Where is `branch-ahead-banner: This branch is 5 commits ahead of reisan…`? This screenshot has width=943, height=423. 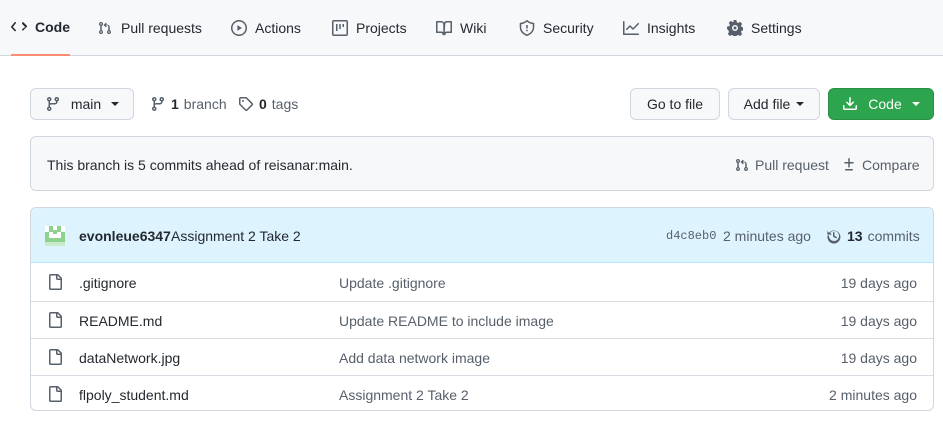 branch-ahead-banner: This branch is 5 commits ahead of reisan… is located at coordinates (482, 163).